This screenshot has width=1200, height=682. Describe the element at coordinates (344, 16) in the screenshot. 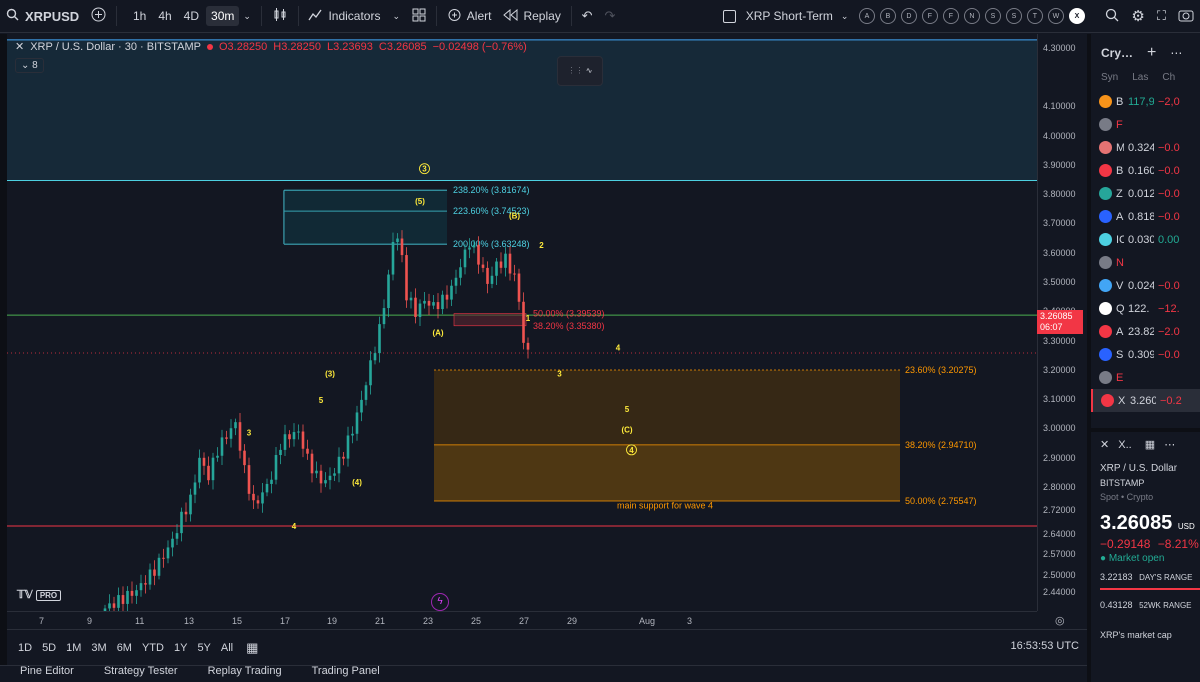

I see `indicators-button: Indicators` at that location.